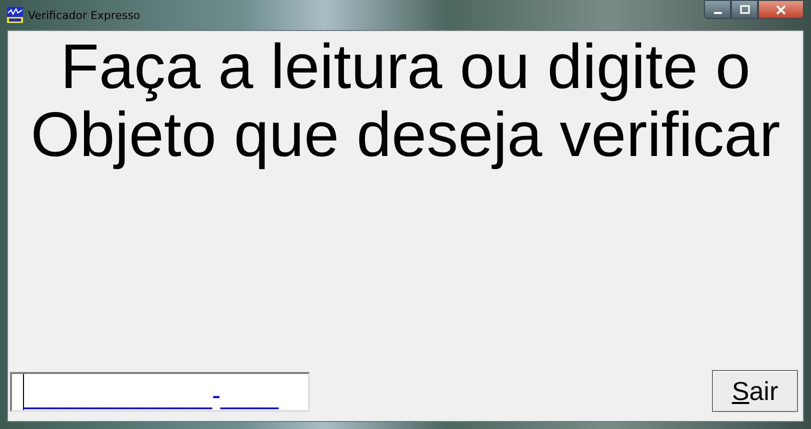 The image size is (811, 429). I want to click on minimize-button, so click(717, 9).